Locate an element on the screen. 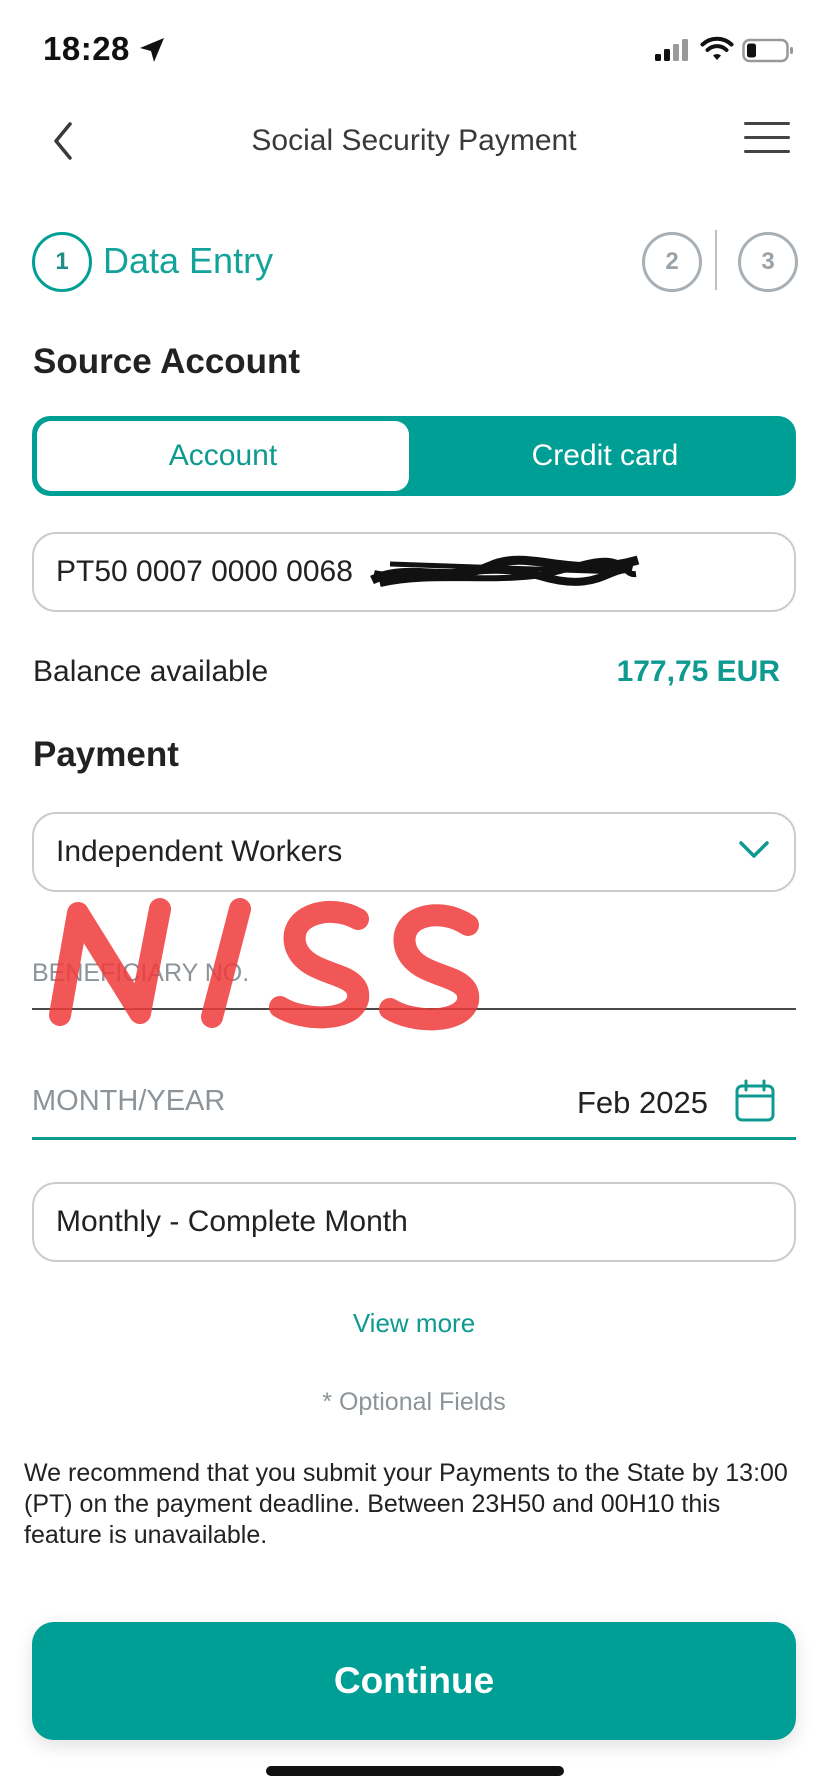 The width and height of the screenshot is (828, 1792). step-1-number: 1 is located at coordinates (62, 261).